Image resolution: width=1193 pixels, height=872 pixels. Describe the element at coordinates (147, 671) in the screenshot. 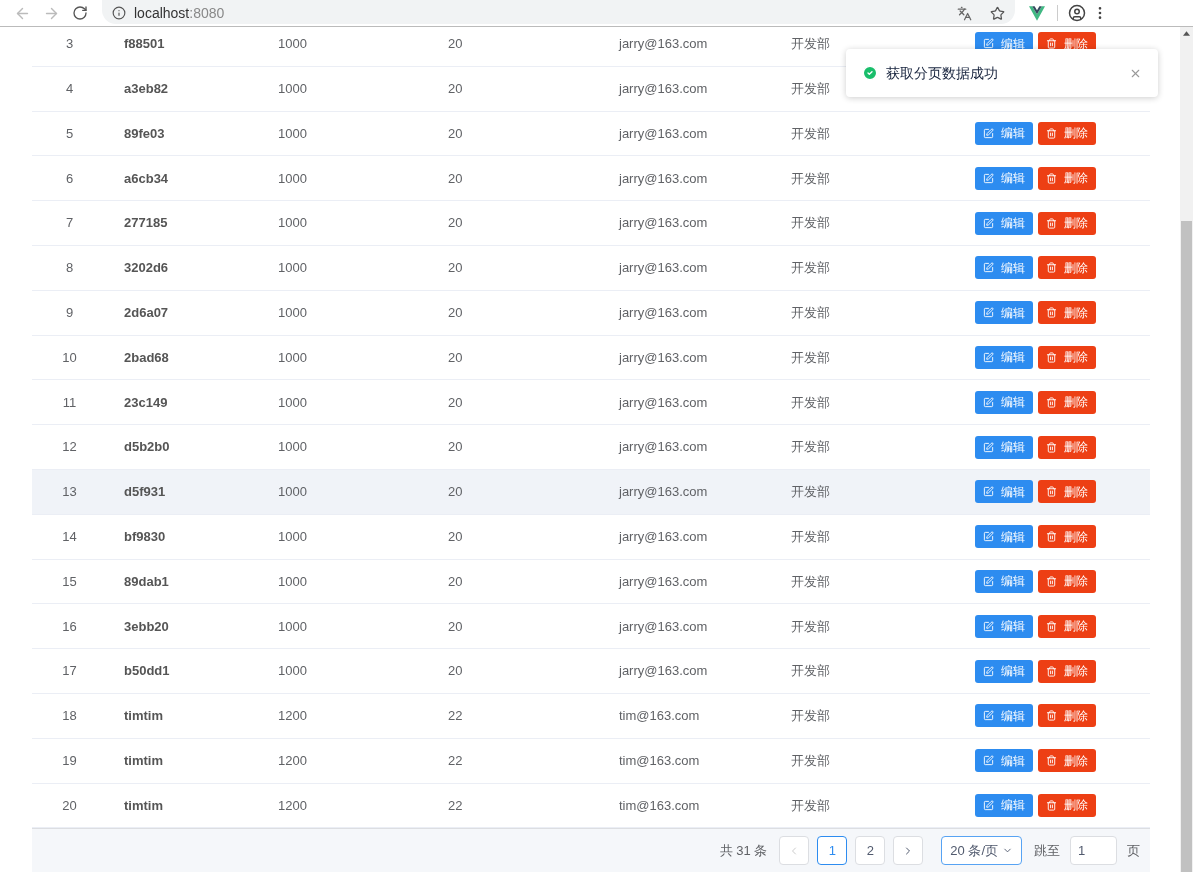

I see `name-cell: b50dd1` at that location.